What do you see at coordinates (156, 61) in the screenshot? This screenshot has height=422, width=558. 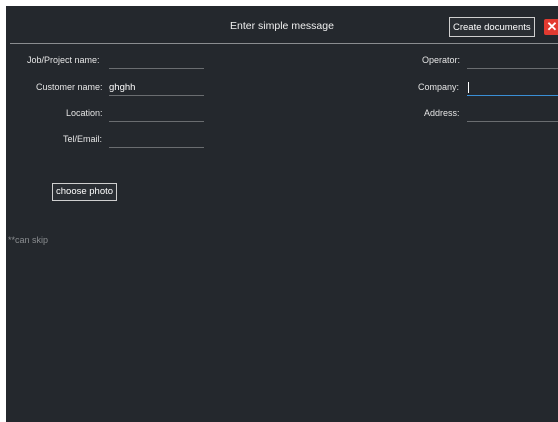 I see `job-project-name-field` at bounding box center [156, 61].